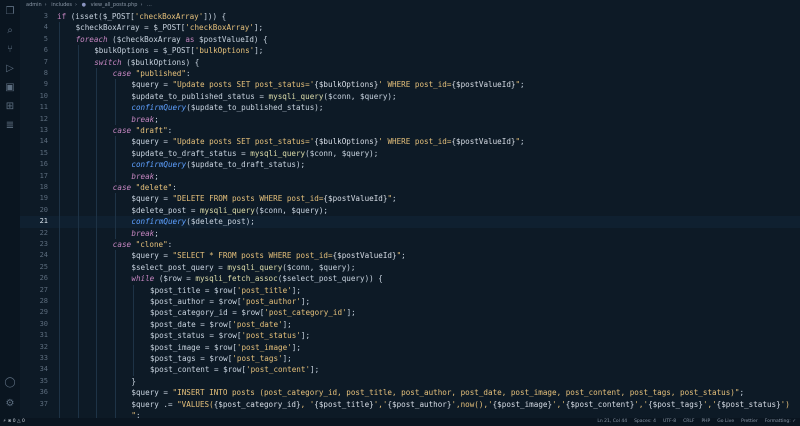 Image resolution: width=800 pixels, height=426 pixels. What do you see at coordinates (243, 142) in the screenshot?
I see `code-token: "Update posts SET post_status='` at bounding box center [243, 142].